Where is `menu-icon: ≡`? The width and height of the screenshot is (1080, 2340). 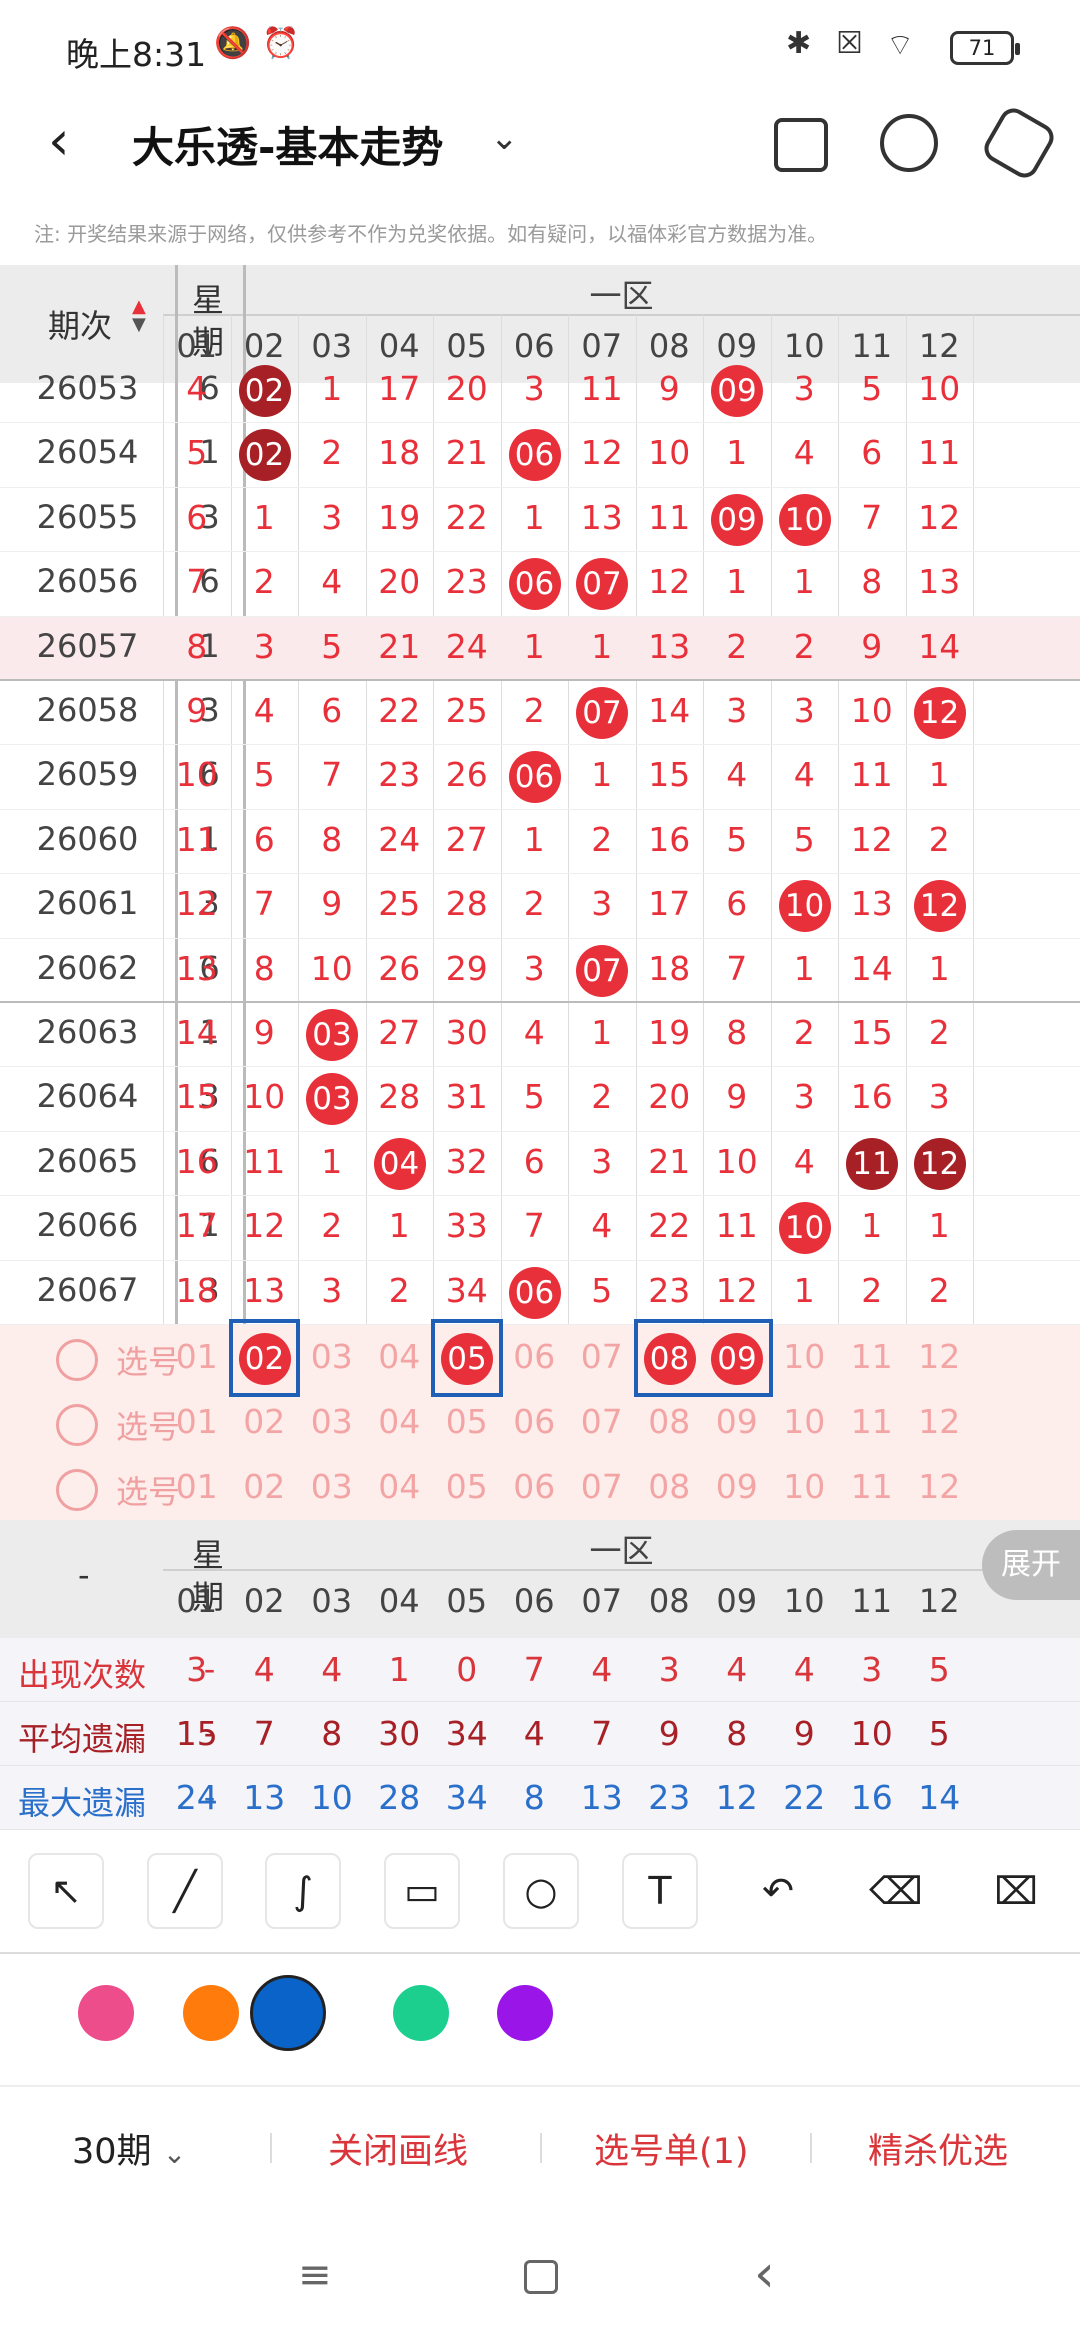 menu-icon: ≡ is located at coordinates (315, 2275).